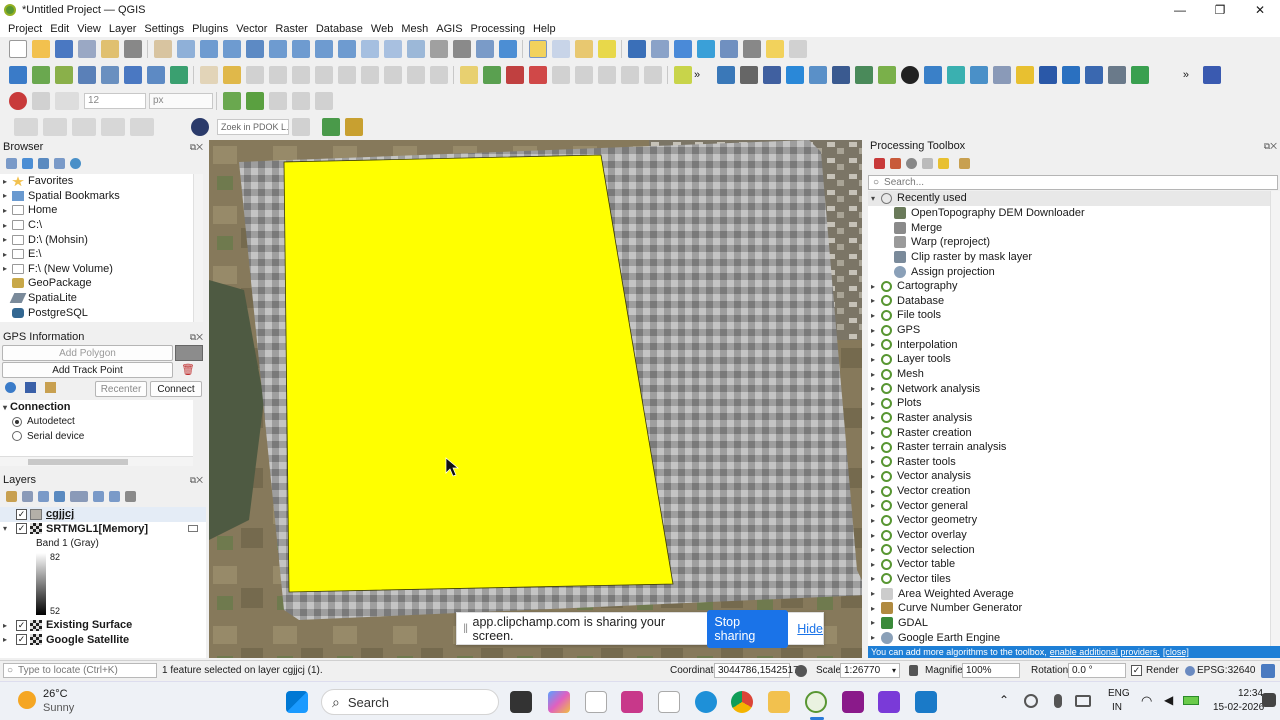 The width and height of the screenshot is (1280, 720). Describe the element at coordinates (415, 75) in the screenshot. I see `undo-icon` at that location.